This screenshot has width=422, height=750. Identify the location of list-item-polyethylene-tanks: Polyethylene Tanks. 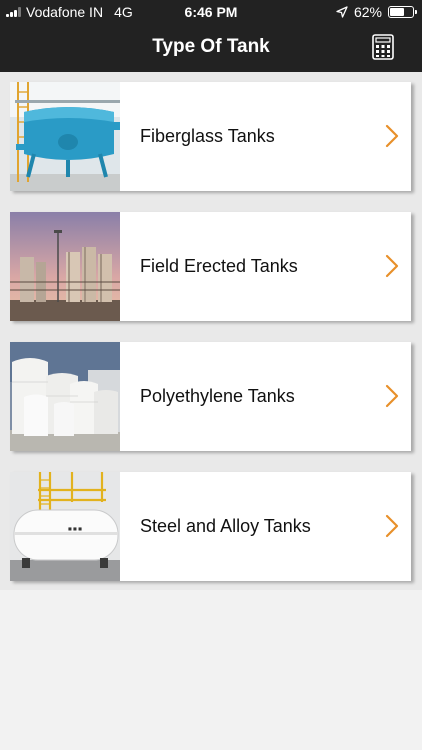
(210, 396).